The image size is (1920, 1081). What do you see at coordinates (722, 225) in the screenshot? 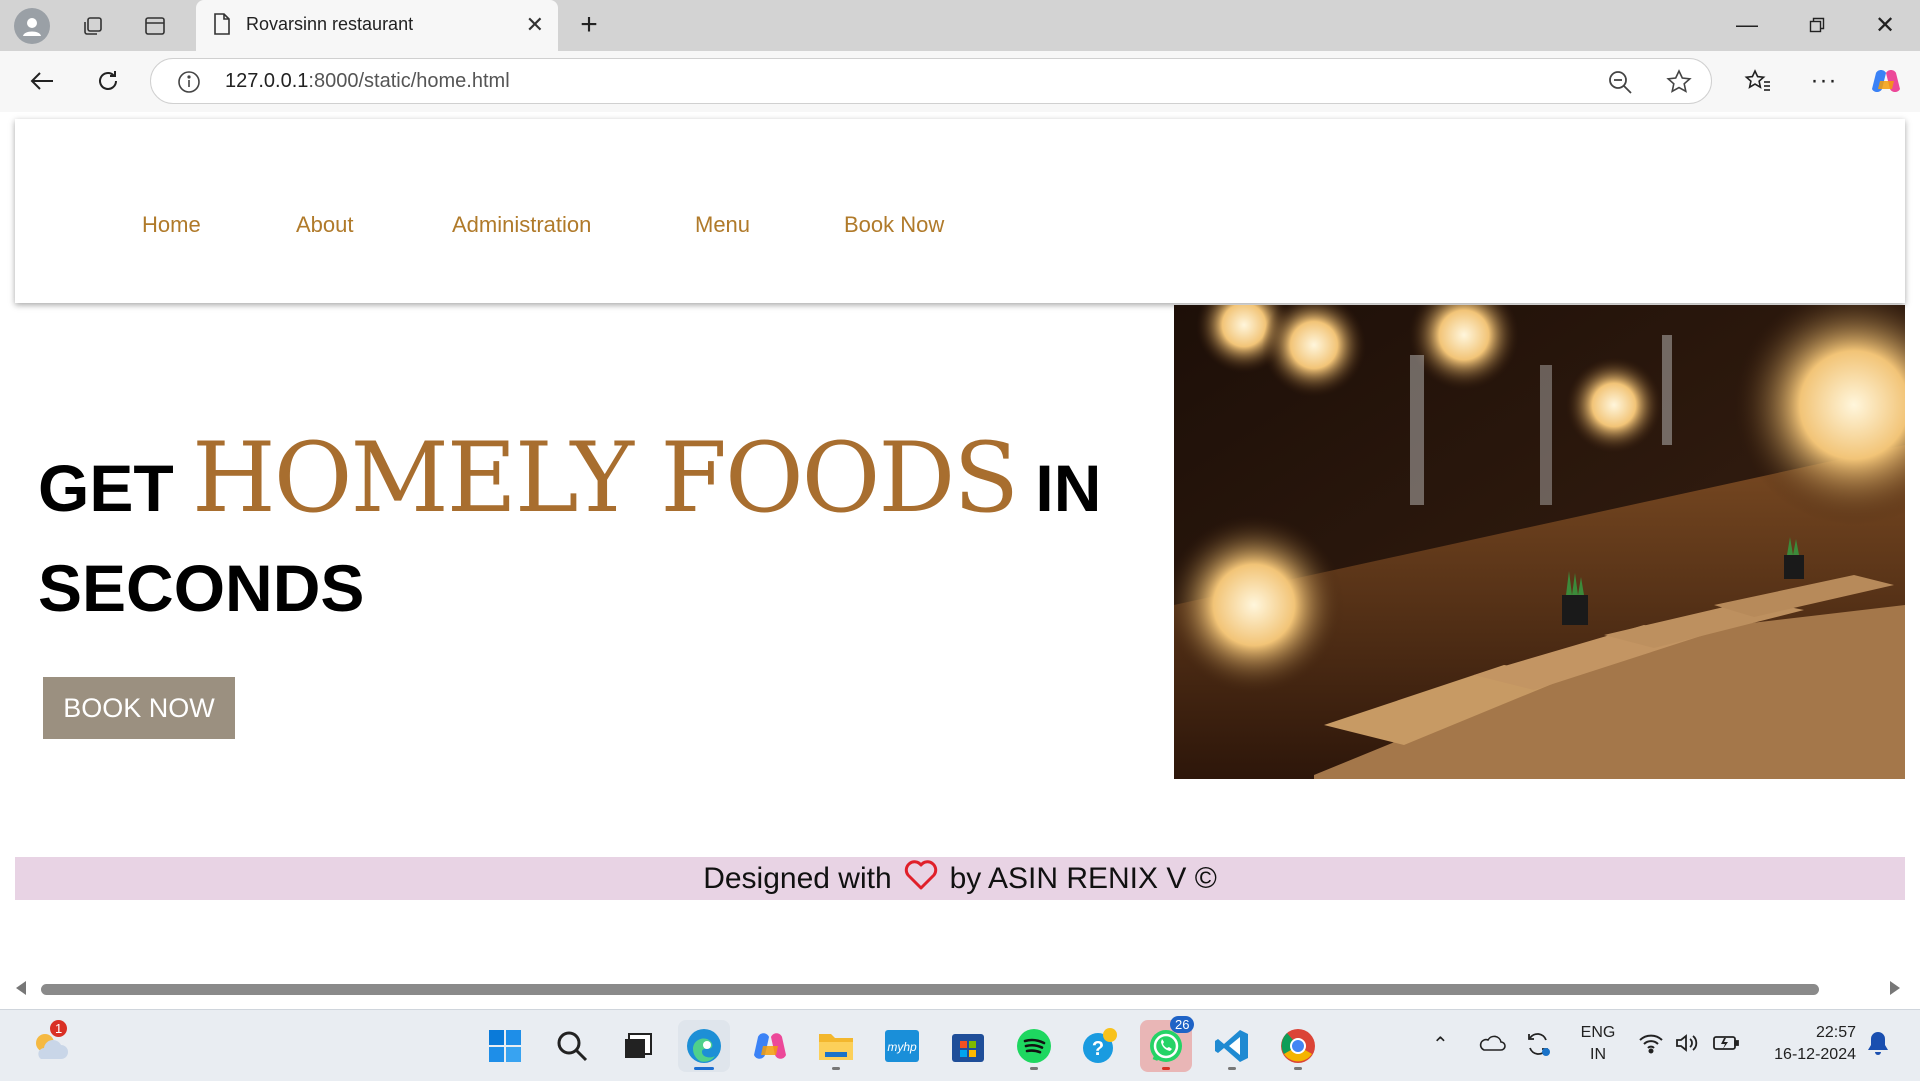
I see `nav-menu-link: Menu` at bounding box center [722, 225].